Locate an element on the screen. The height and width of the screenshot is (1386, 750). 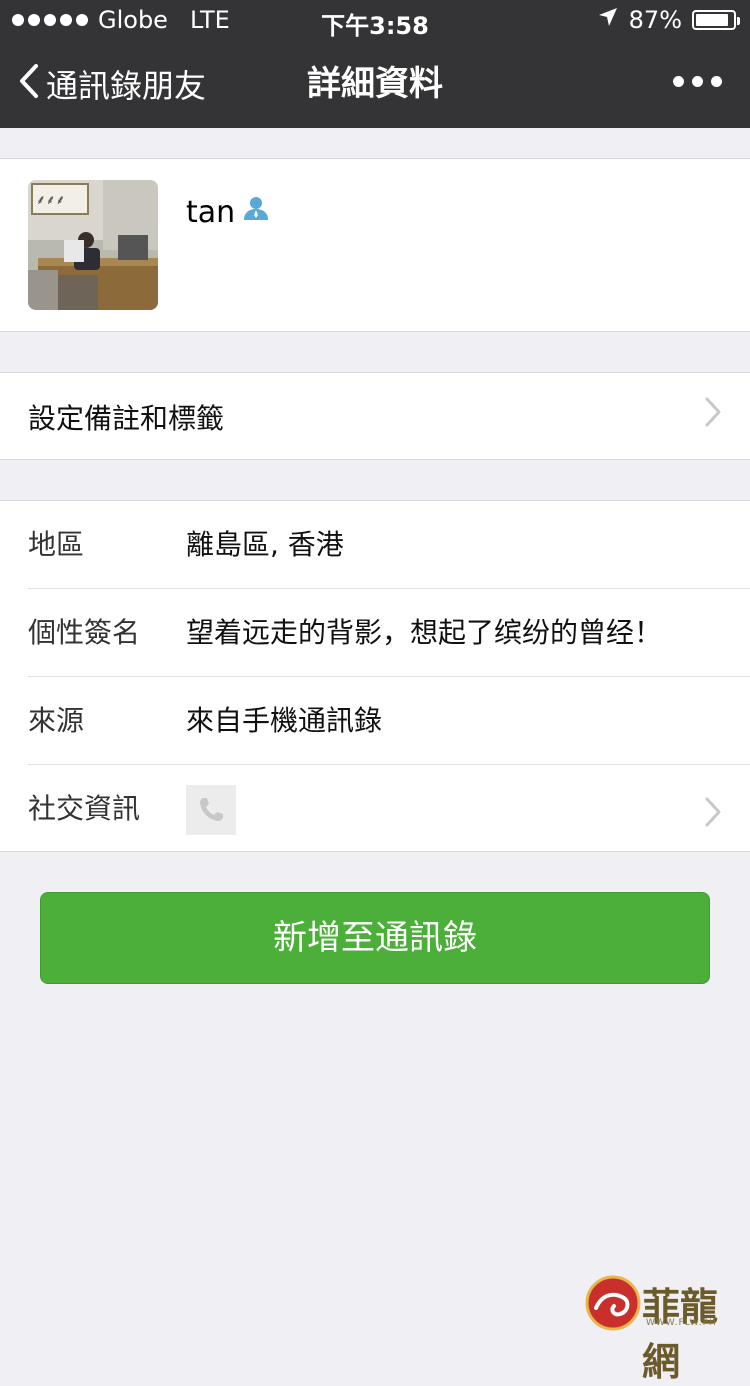
watermark-url: WWW.FLW.PH is located at coordinates (681, 1323).